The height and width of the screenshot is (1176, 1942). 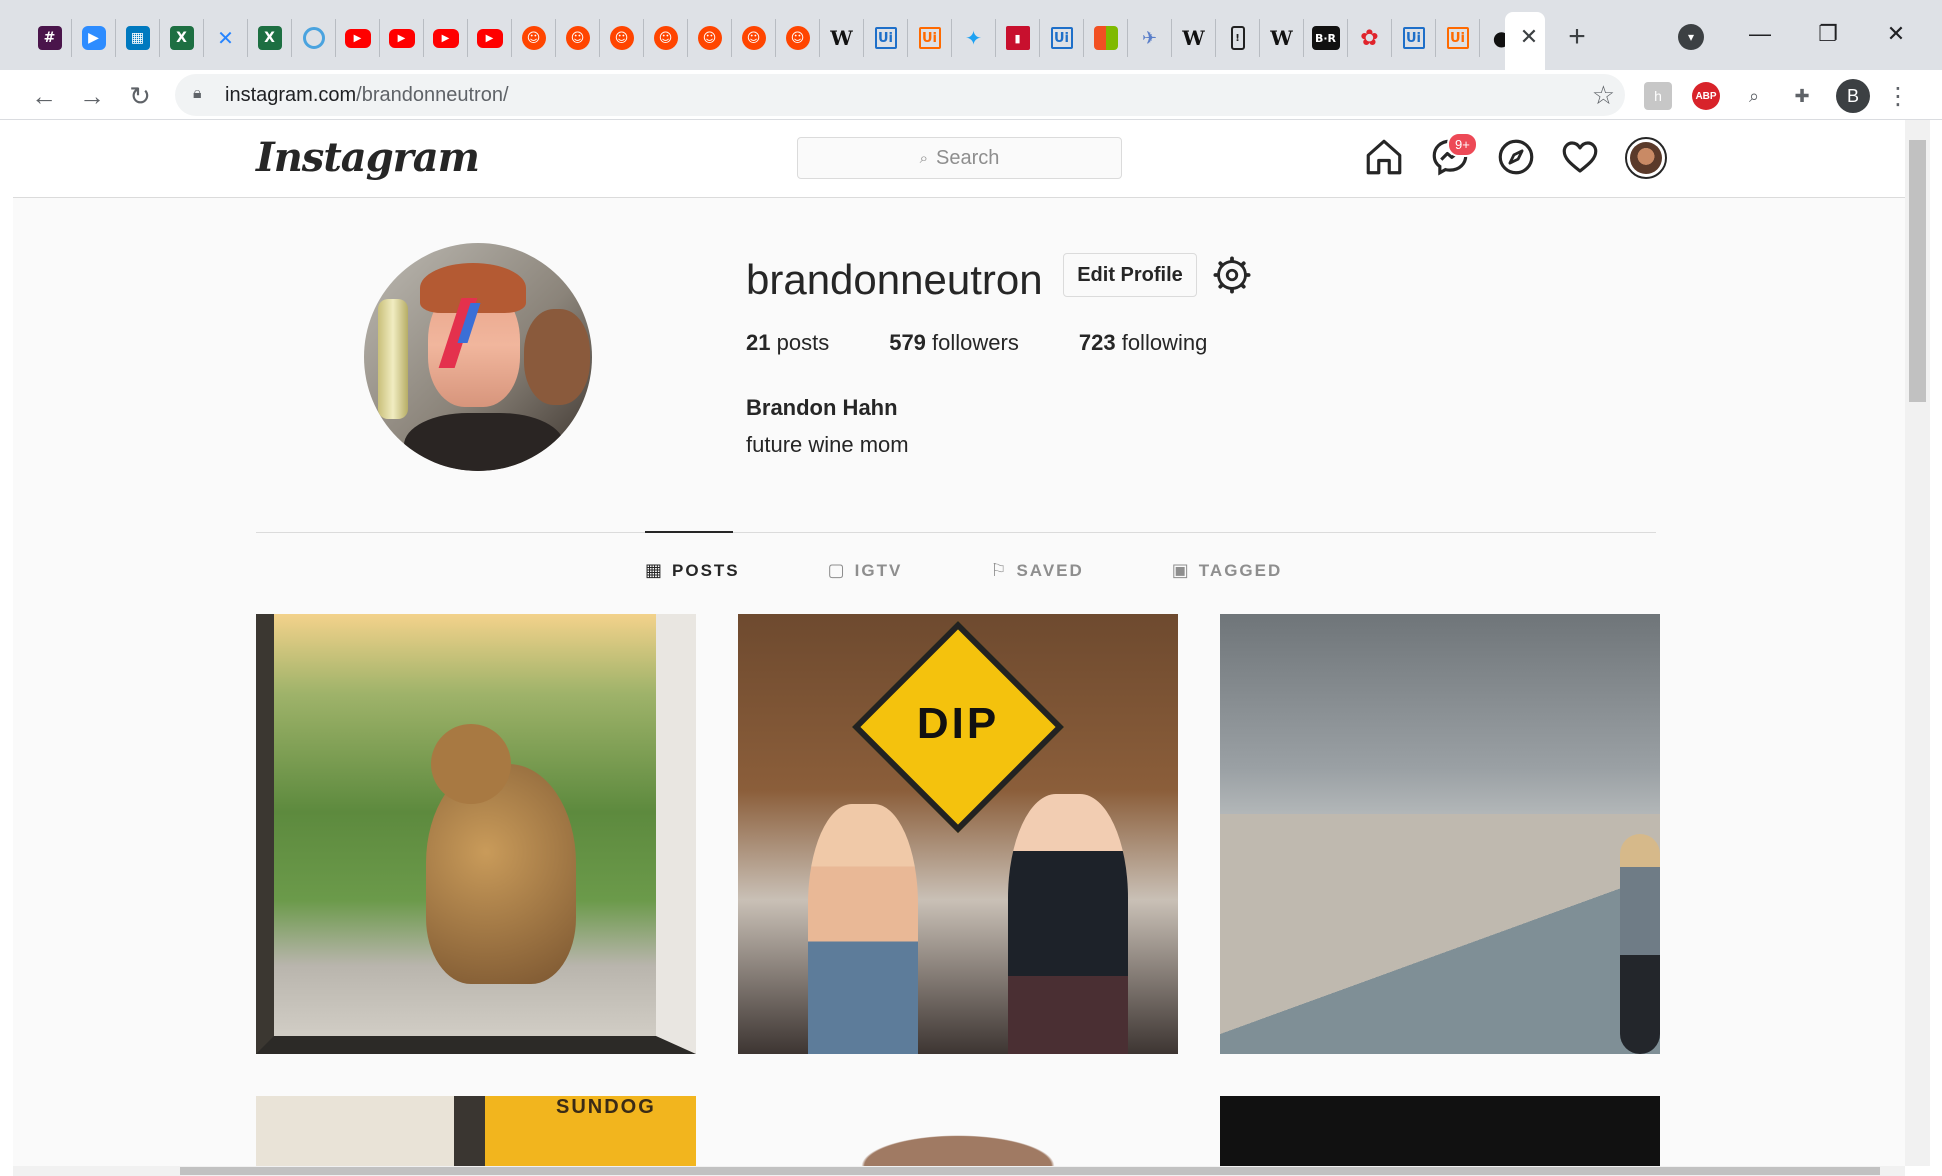 I want to click on url-text: instagram.com/brandonneutron/, so click(x=367, y=95).